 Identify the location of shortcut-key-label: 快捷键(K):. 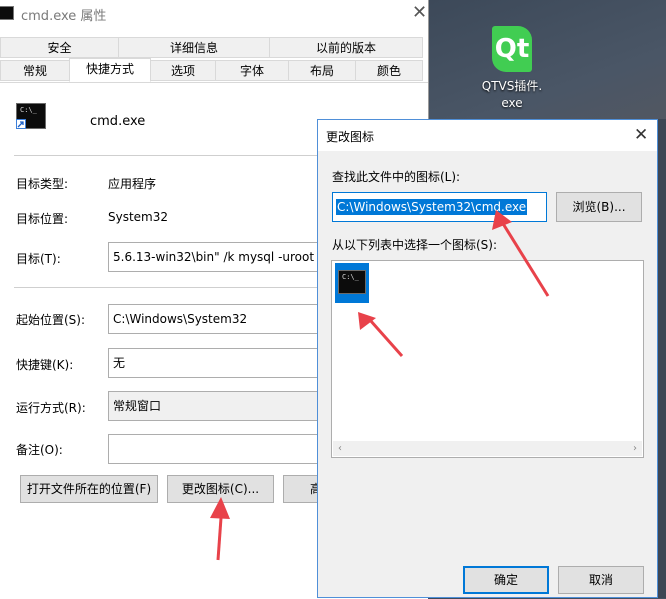
(45, 365).